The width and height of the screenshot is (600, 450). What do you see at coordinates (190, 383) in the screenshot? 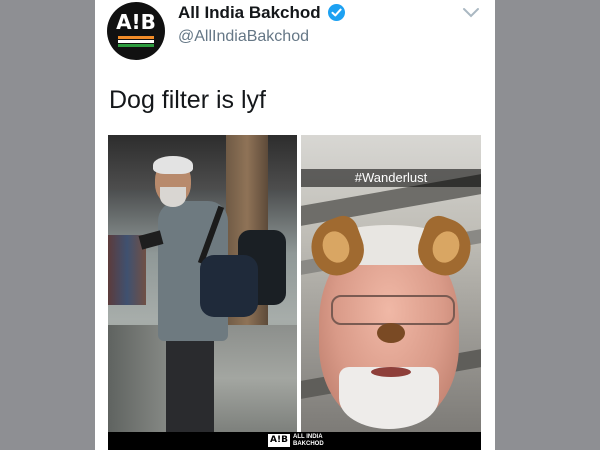
I see `man-pants` at bounding box center [190, 383].